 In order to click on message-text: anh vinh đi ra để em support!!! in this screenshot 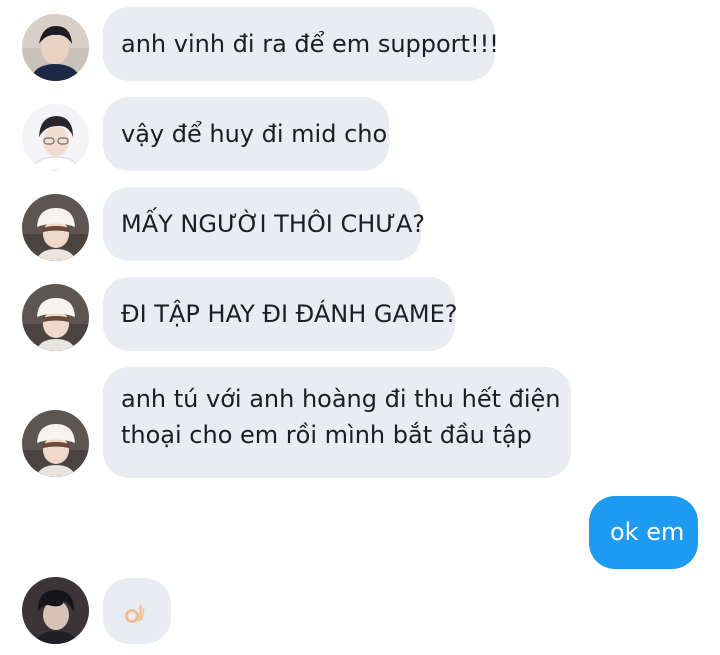, I will do `click(310, 44)`.